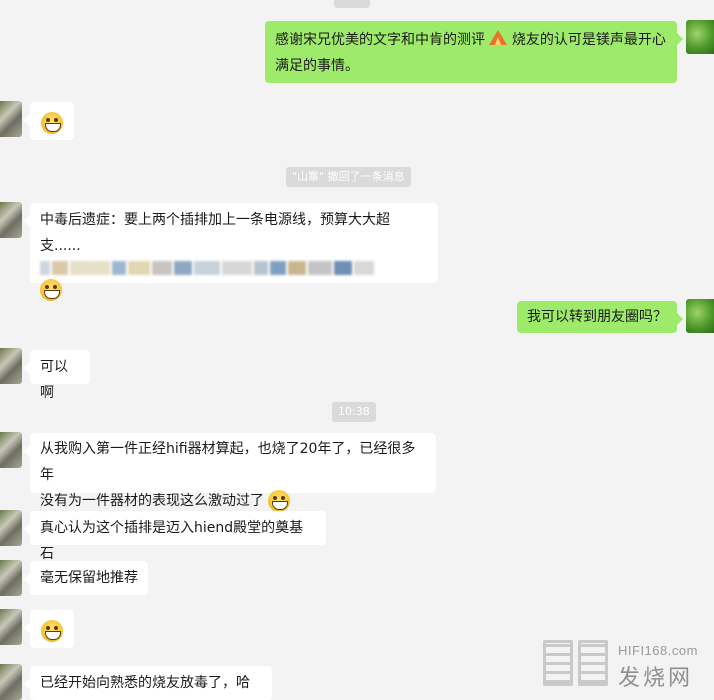 The image size is (714, 700). I want to click on time-stamp: 10:38, so click(354, 412).